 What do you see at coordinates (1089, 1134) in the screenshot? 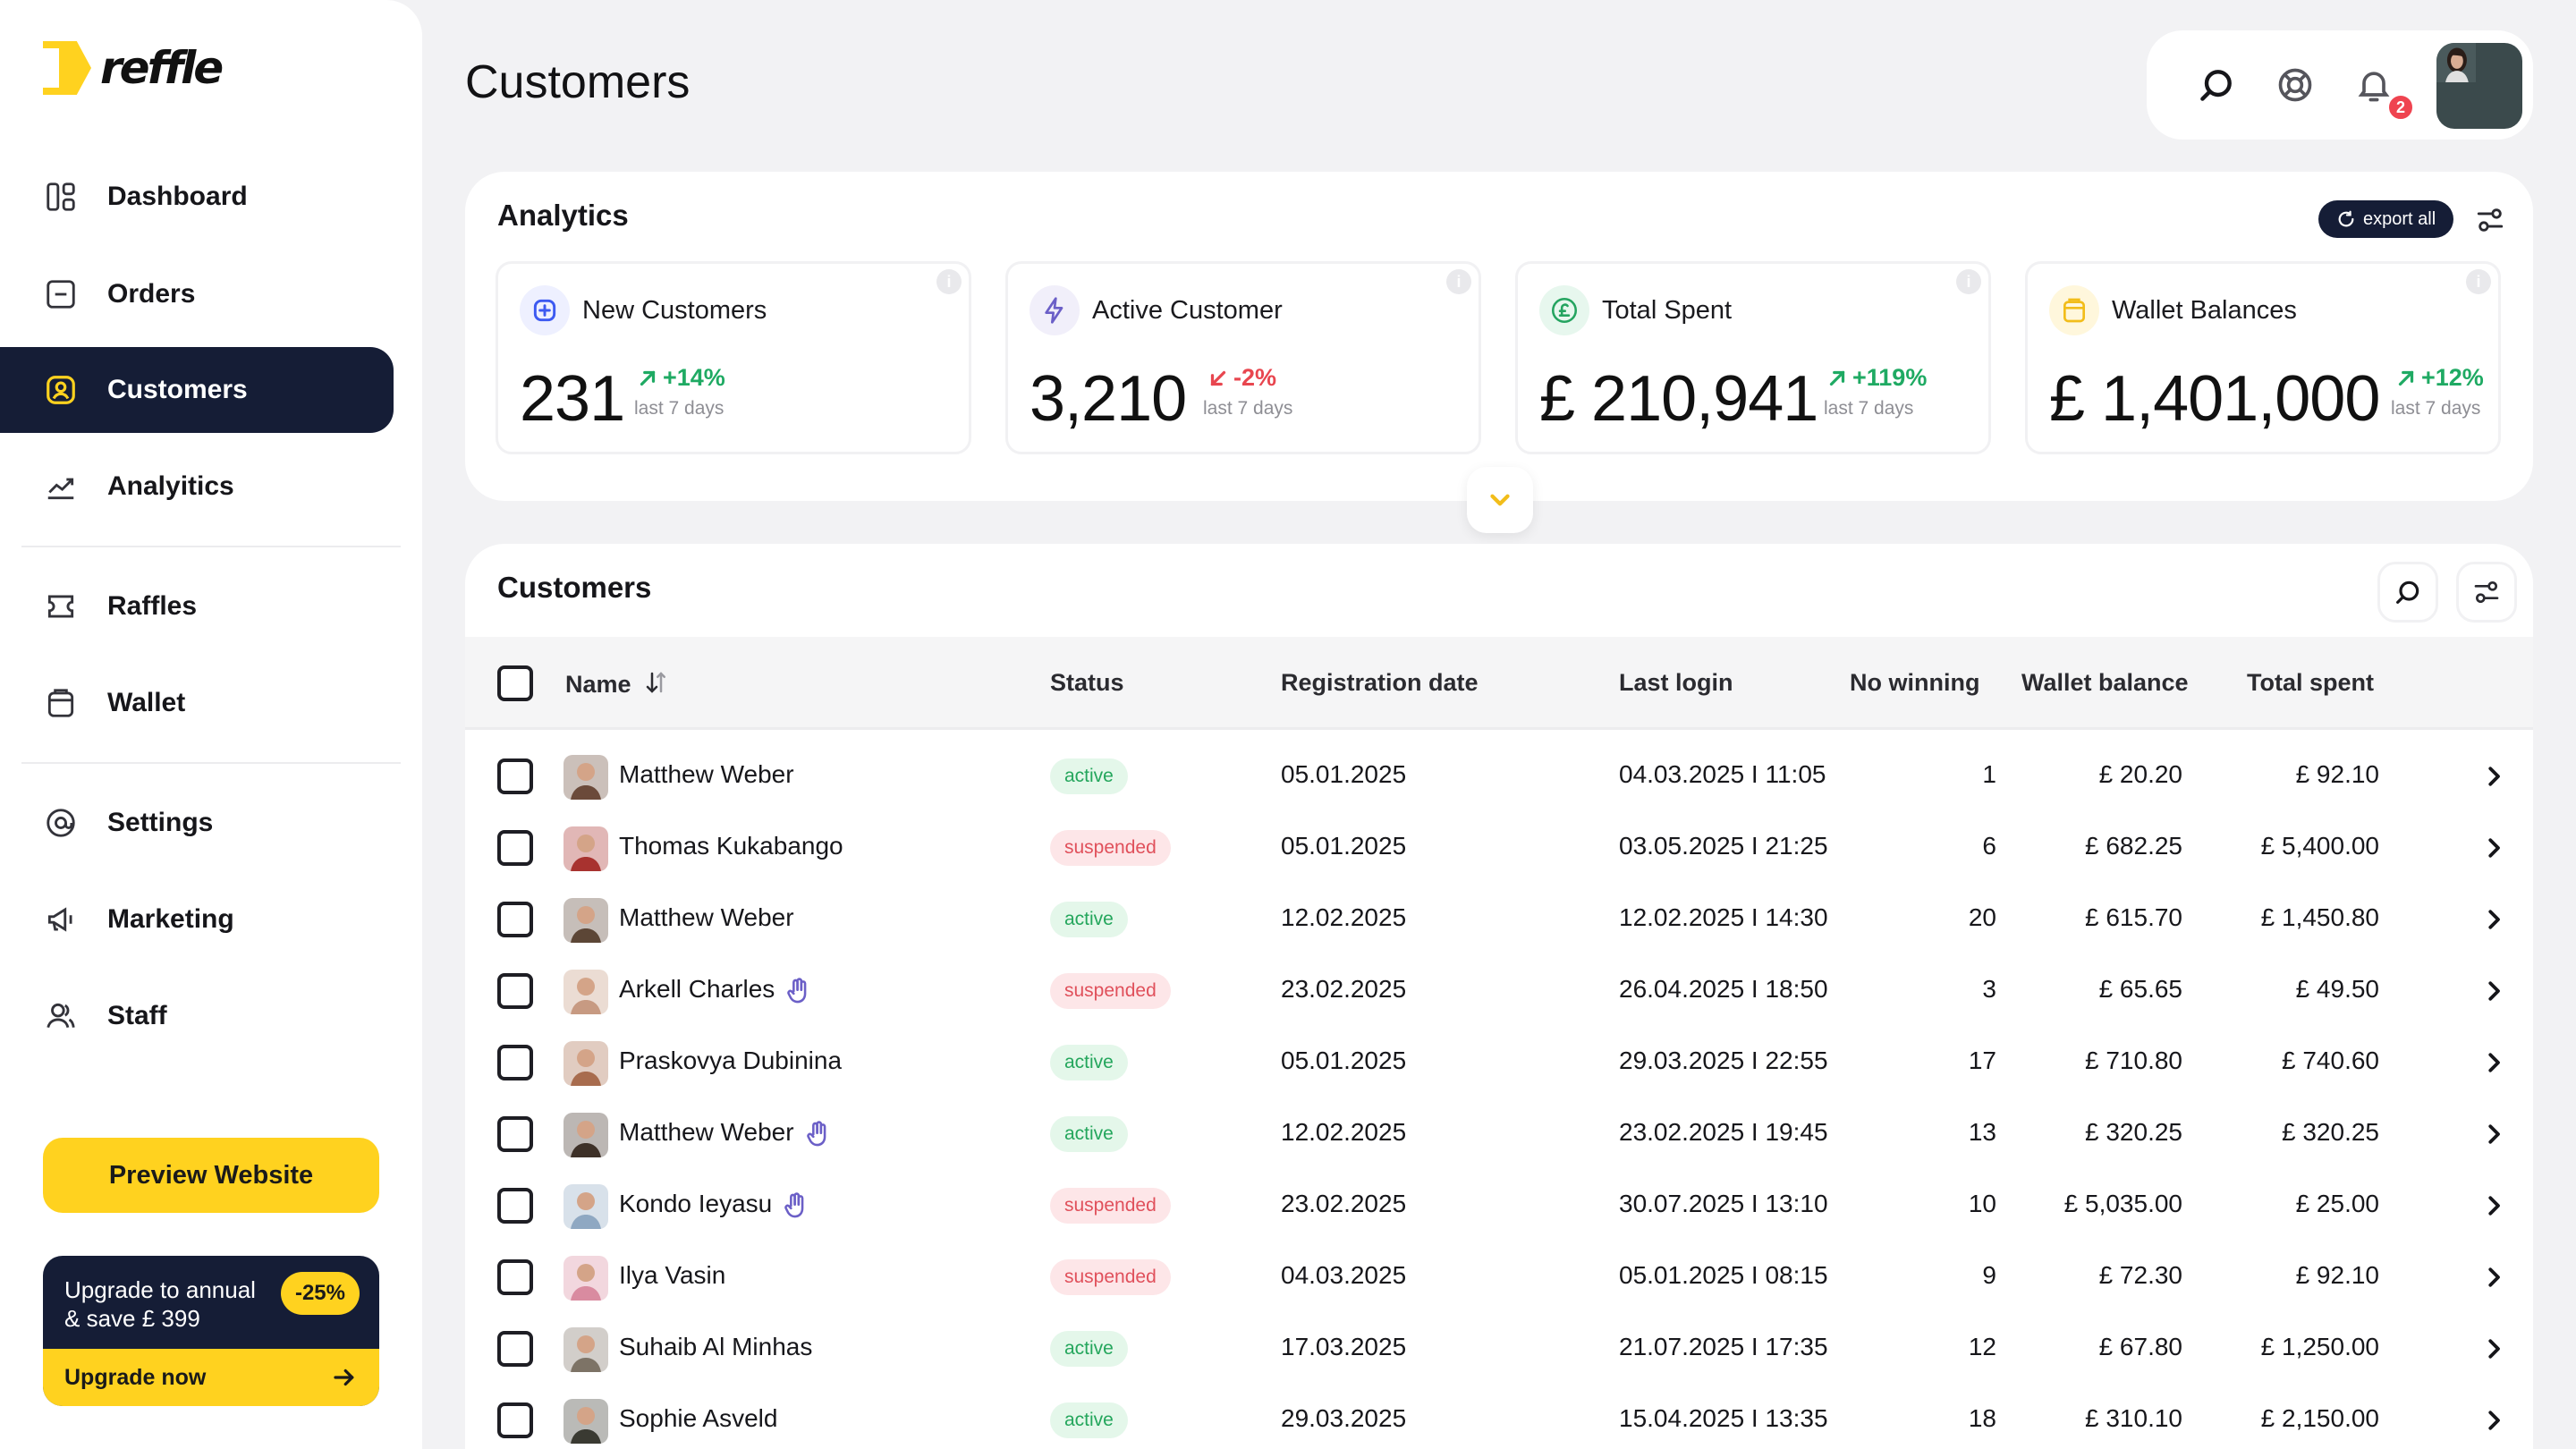
I see `status-badge: active` at bounding box center [1089, 1134].